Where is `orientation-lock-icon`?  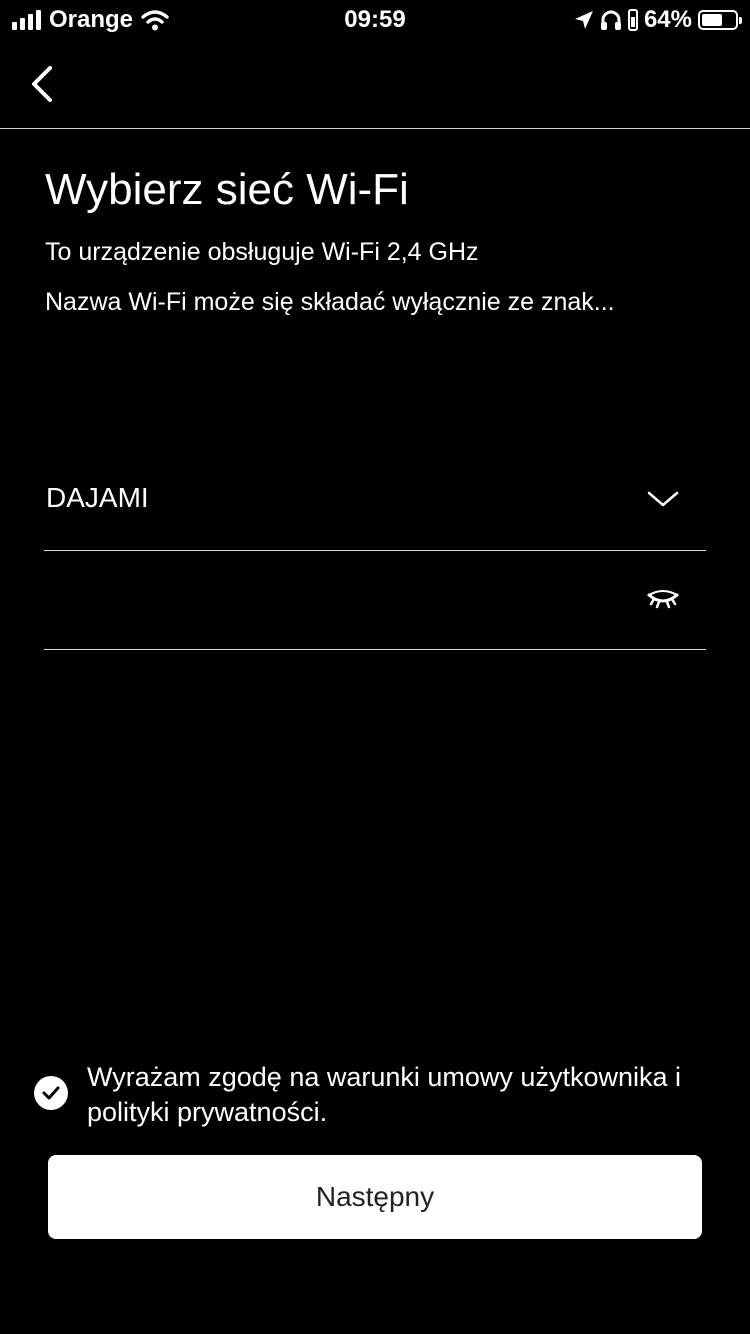
orientation-lock-icon is located at coordinates (632, 20).